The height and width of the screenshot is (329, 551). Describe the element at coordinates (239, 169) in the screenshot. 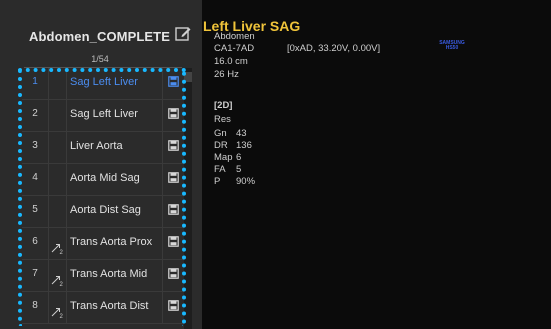

I see `param-value-fa: 5` at that location.